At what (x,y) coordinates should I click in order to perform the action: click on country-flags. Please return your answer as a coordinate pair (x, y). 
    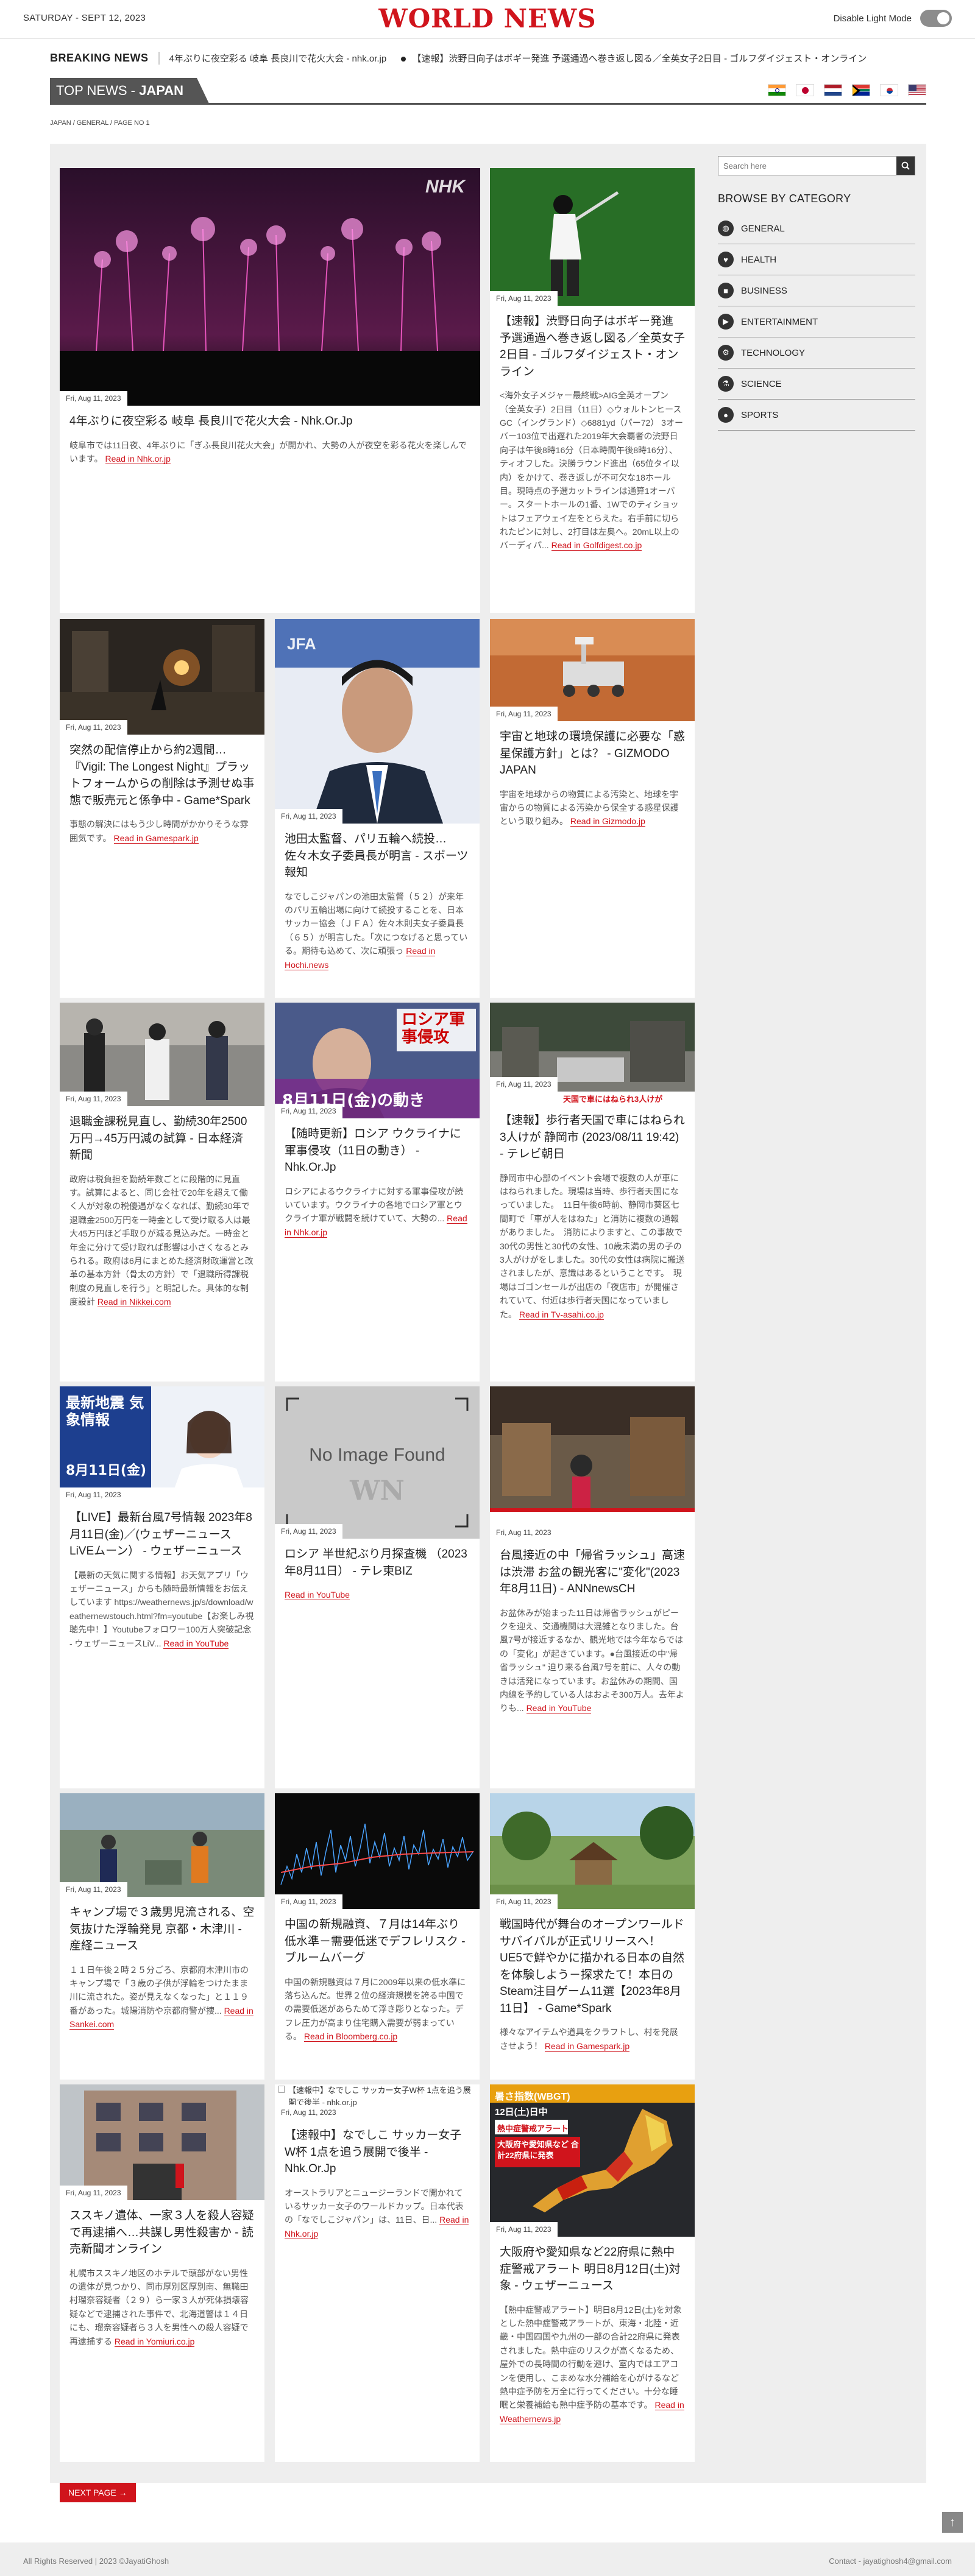
    Looking at the image, I should click on (847, 90).